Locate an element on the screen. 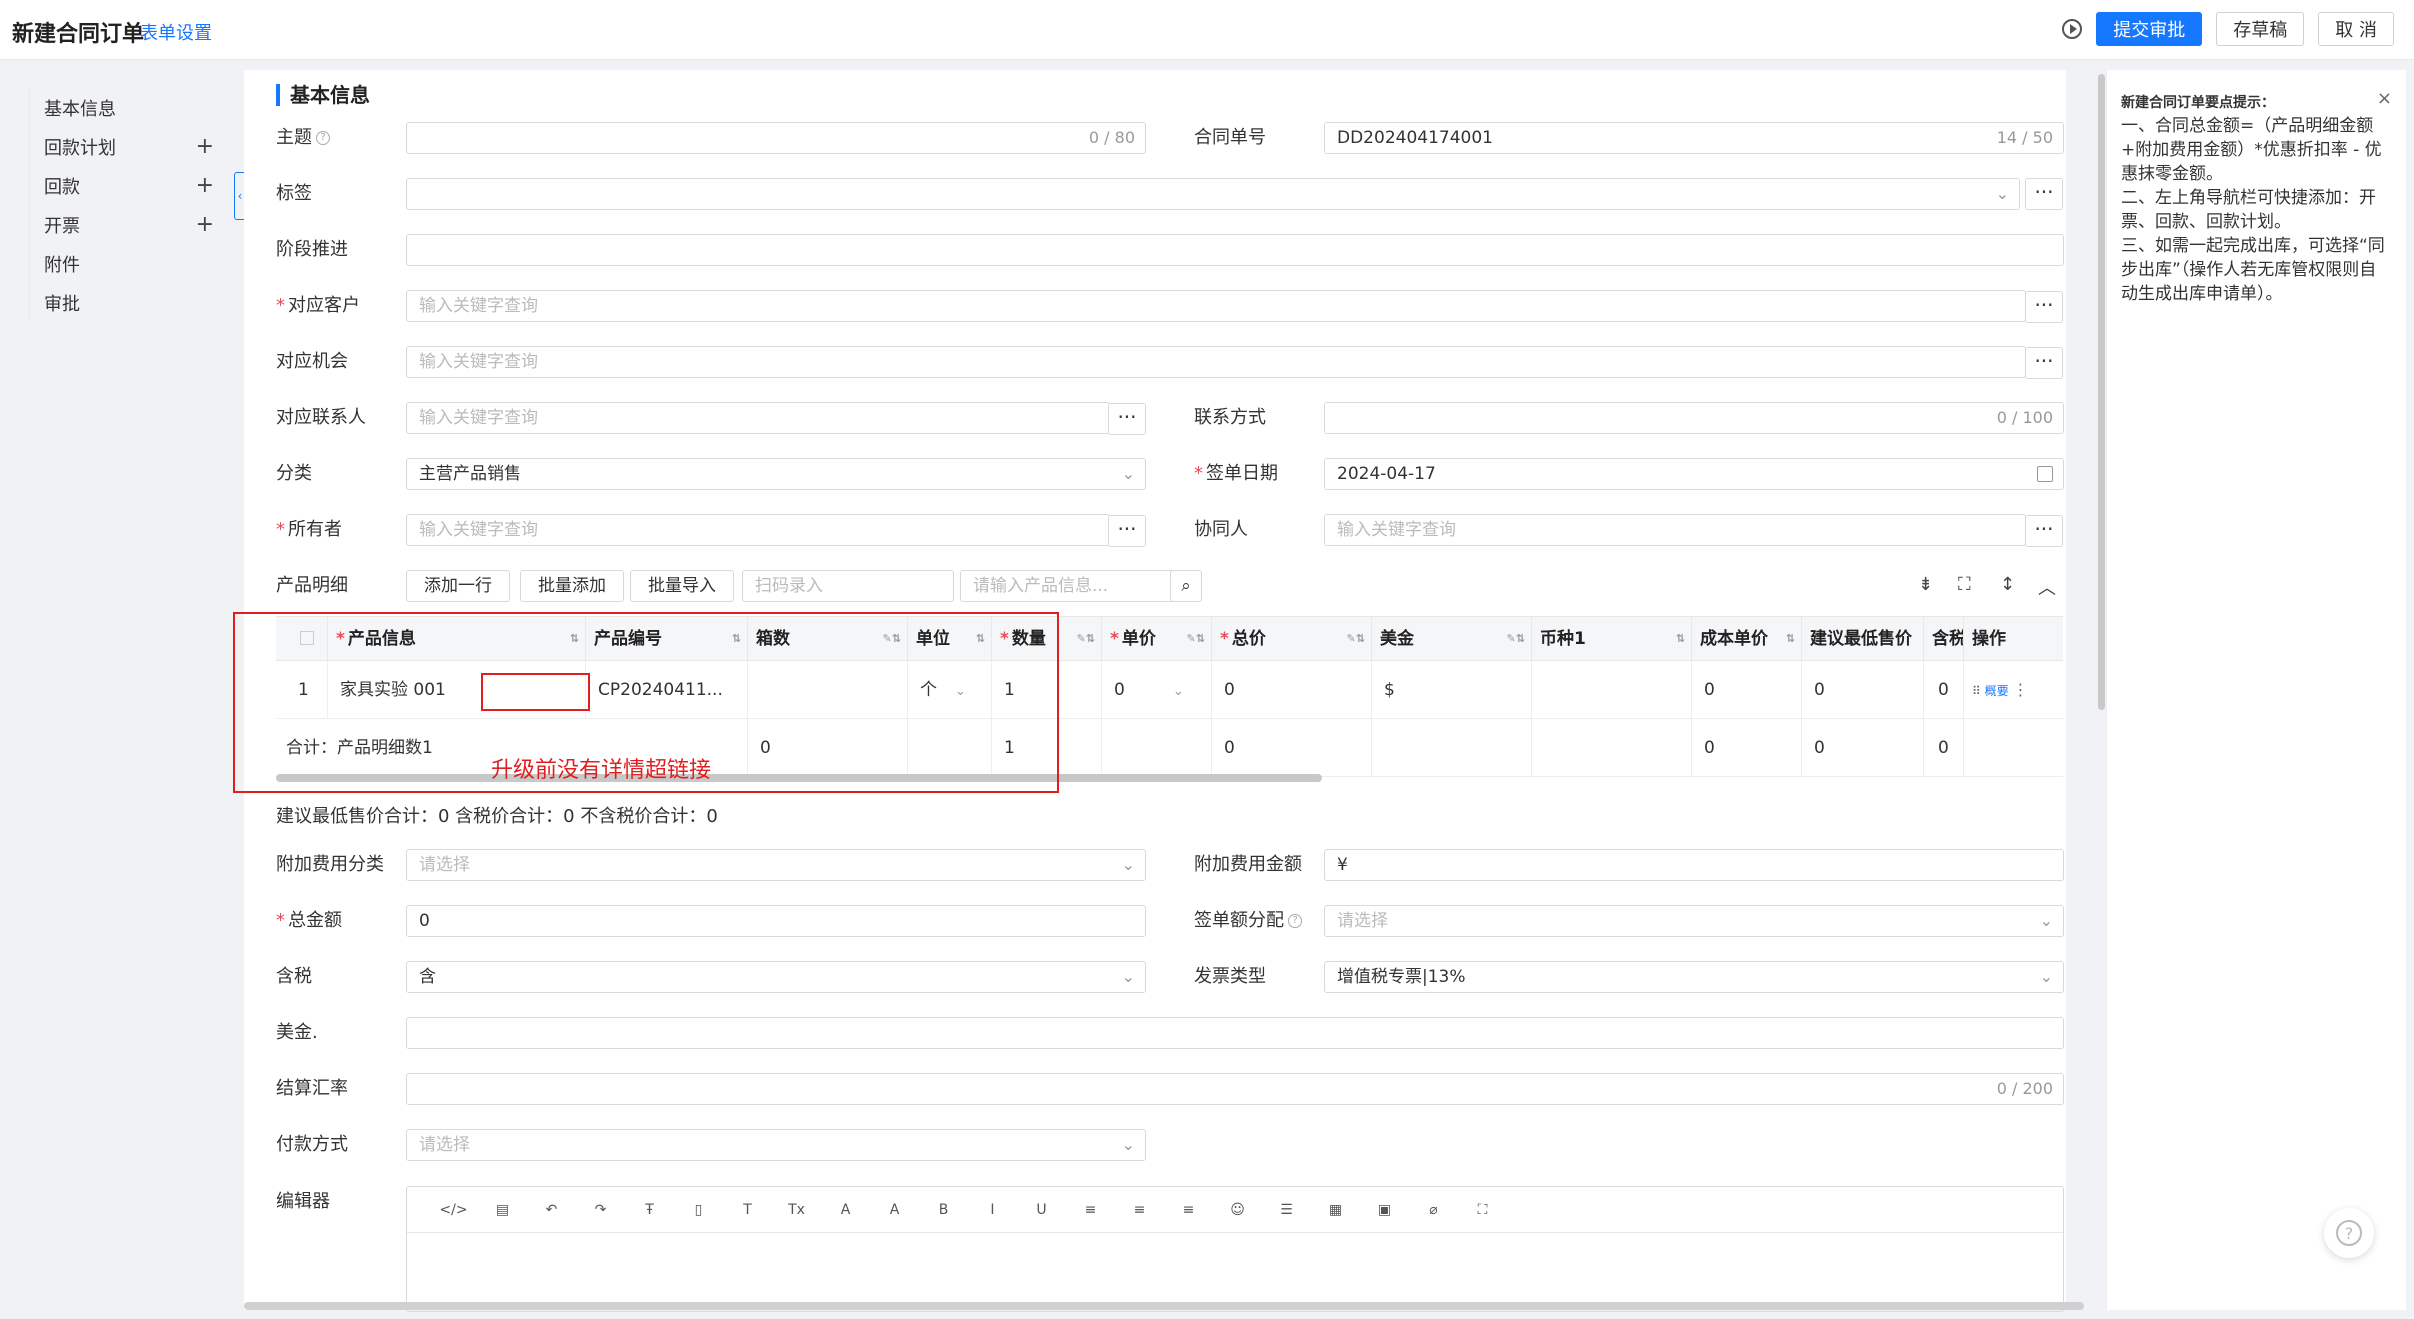 The height and width of the screenshot is (1319, 2414). invoice-type-select: 增值税专票|13% ⌄ is located at coordinates (1694, 977).